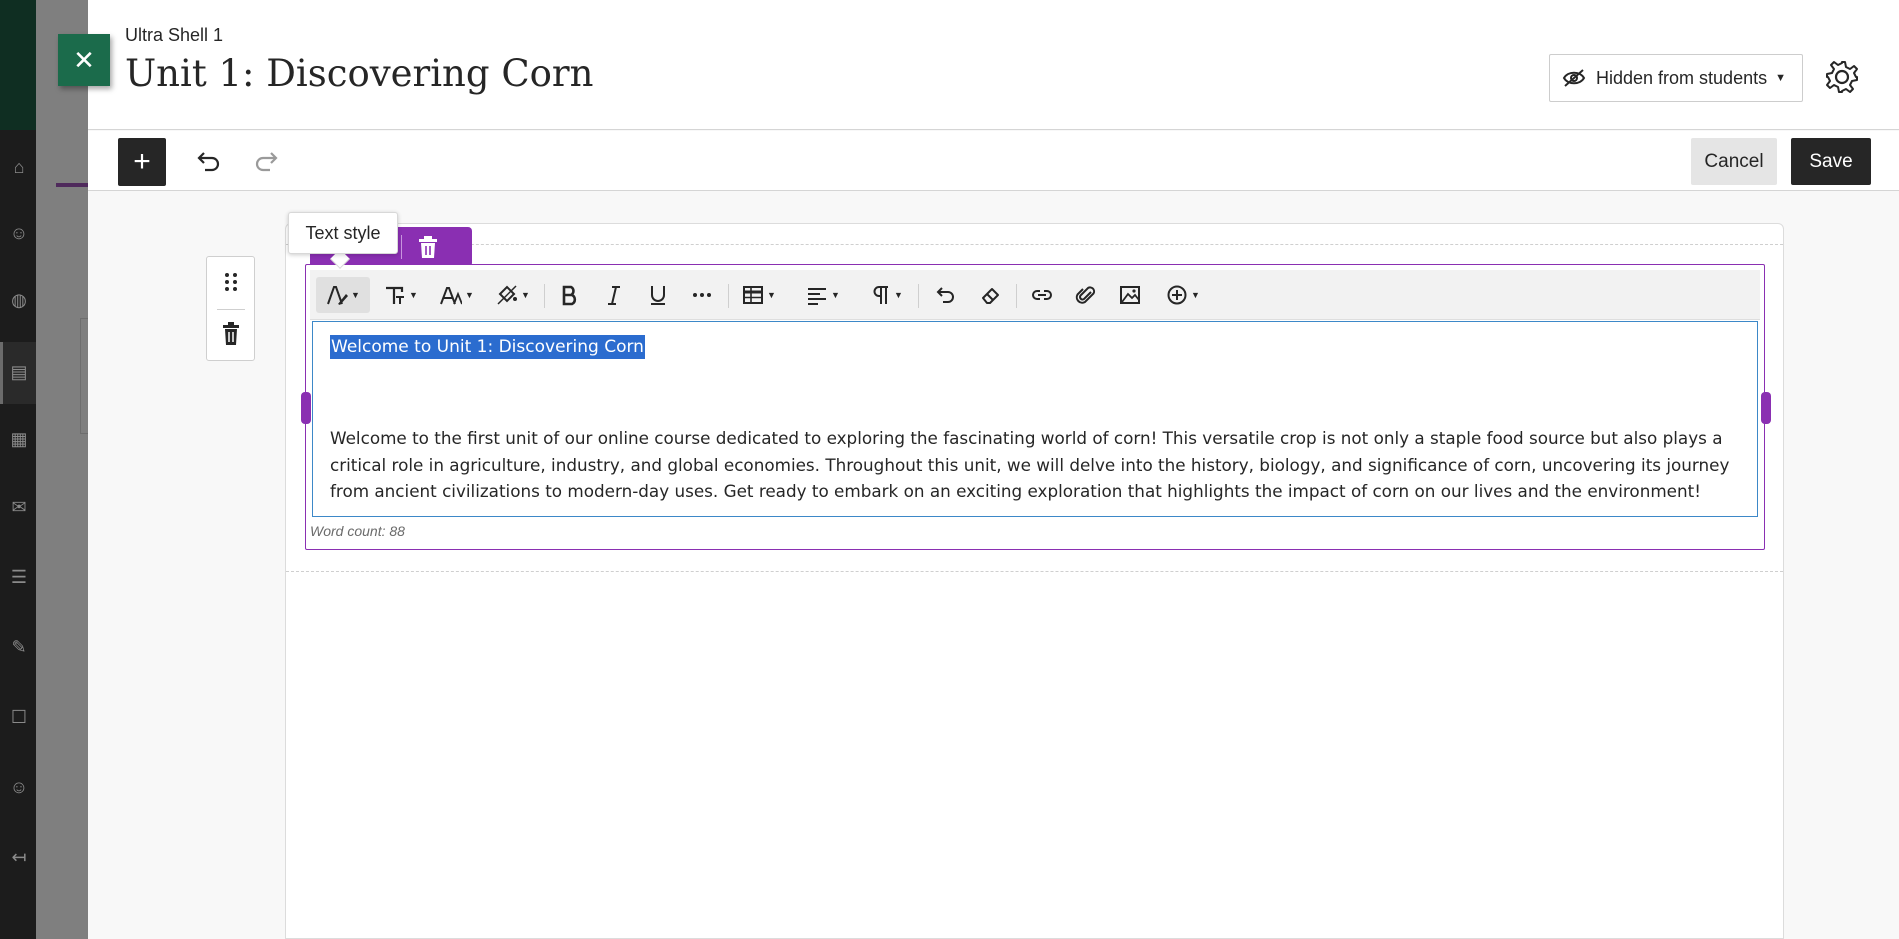 The image size is (1899, 939). I want to click on word-count: Word count: 88, so click(357, 531).